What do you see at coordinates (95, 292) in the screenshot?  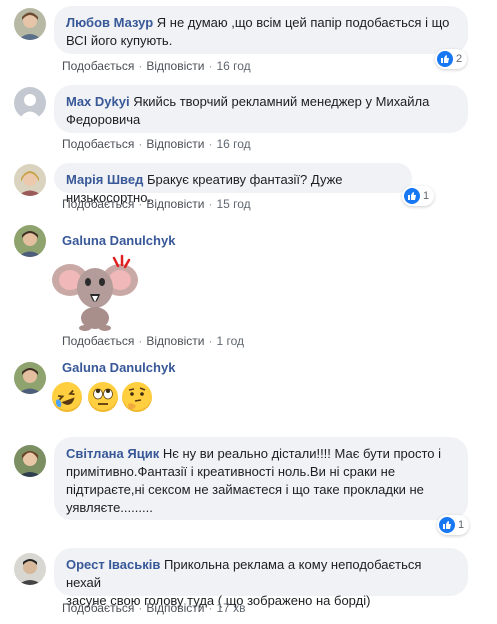 I see `elephant-sticker` at bounding box center [95, 292].